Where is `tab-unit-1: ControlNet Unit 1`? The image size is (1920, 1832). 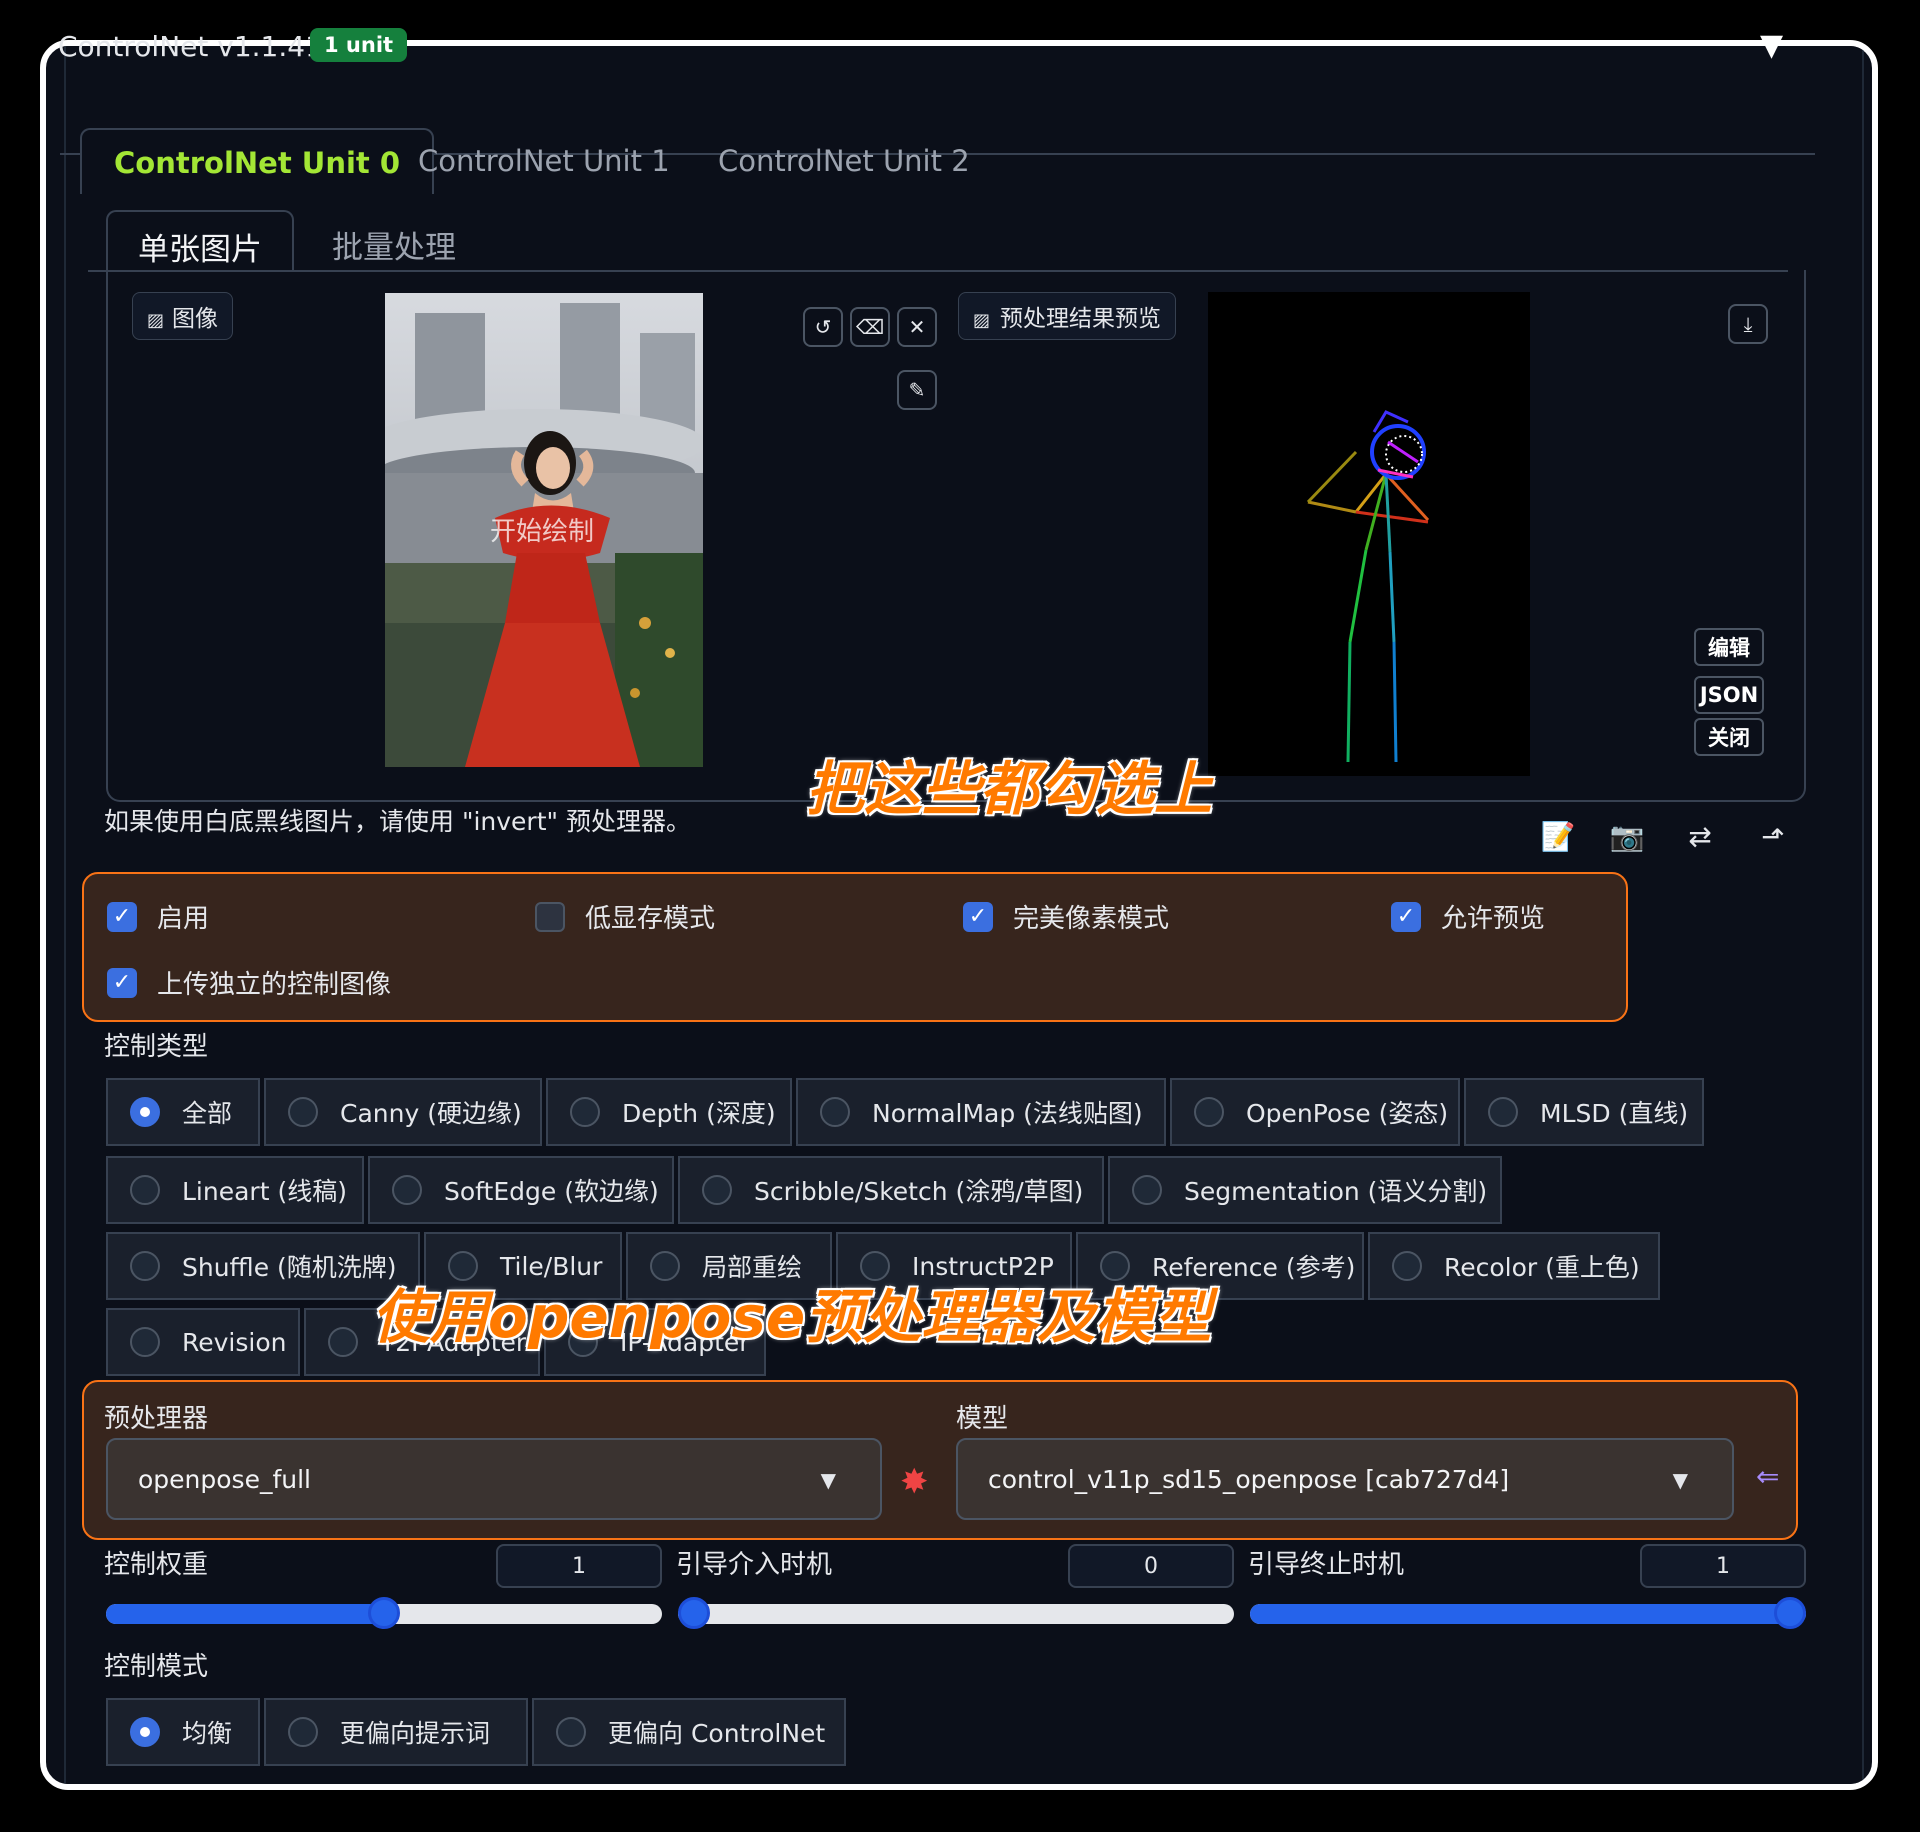
tab-unit-1: ControlNet Unit 1 is located at coordinates (544, 158).